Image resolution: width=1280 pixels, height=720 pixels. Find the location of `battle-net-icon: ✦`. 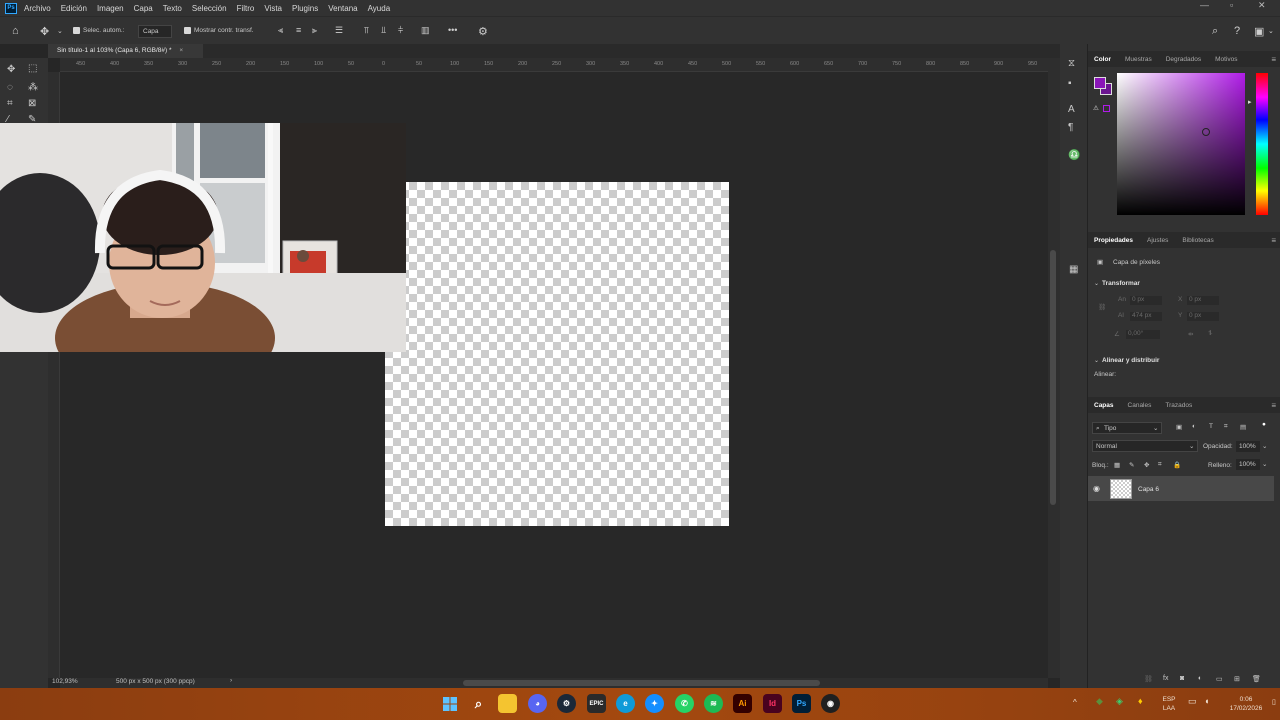

battle-net-icon: ✦ is located at coordinates (654, 703).